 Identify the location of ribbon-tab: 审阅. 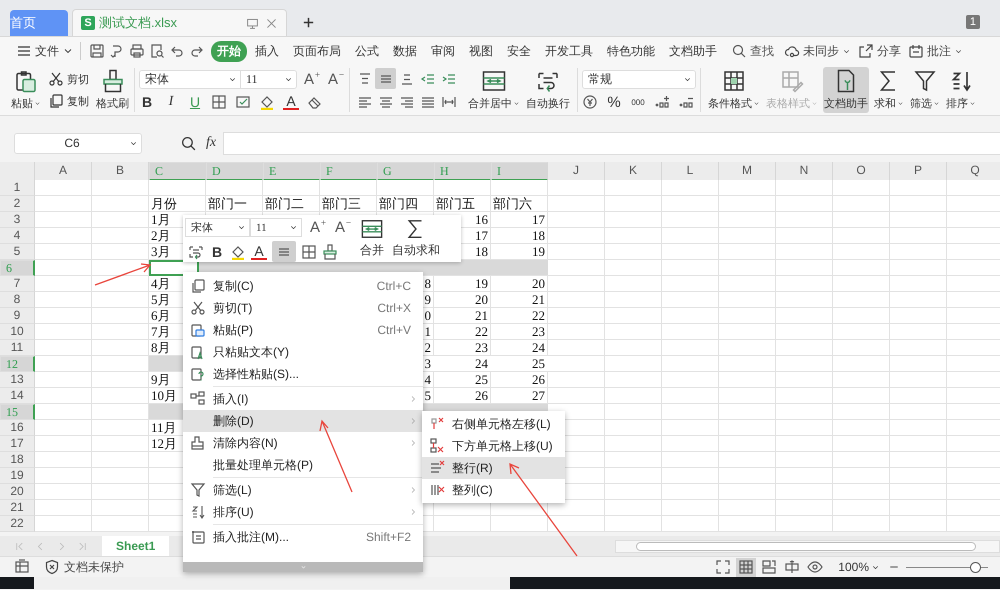
(443, 51).